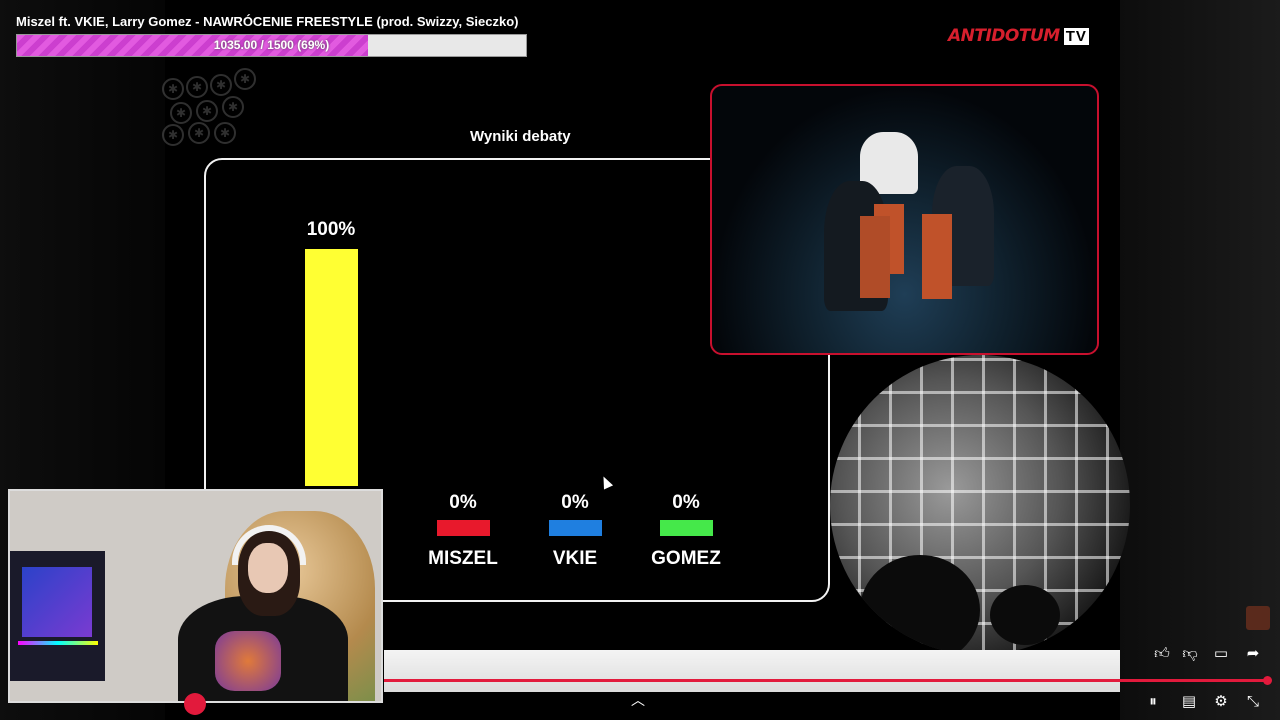 Image resolution: width=1280 pixels, height=720 pixels. Describe the element at coordinates (937, 256) in the screenshot. I see `podium-right` at that location.